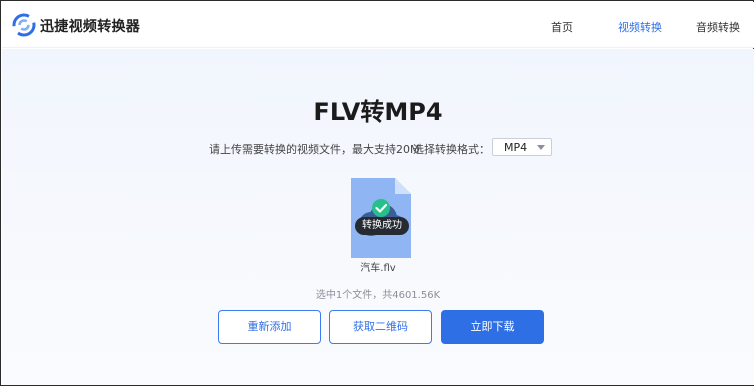 Image resolution: width=754 pixels, height=386 pixels. What do you see at coordinates (562, 27) in the screenshot?
I see `nav-home: 首页` at bounding box center [562, 27].